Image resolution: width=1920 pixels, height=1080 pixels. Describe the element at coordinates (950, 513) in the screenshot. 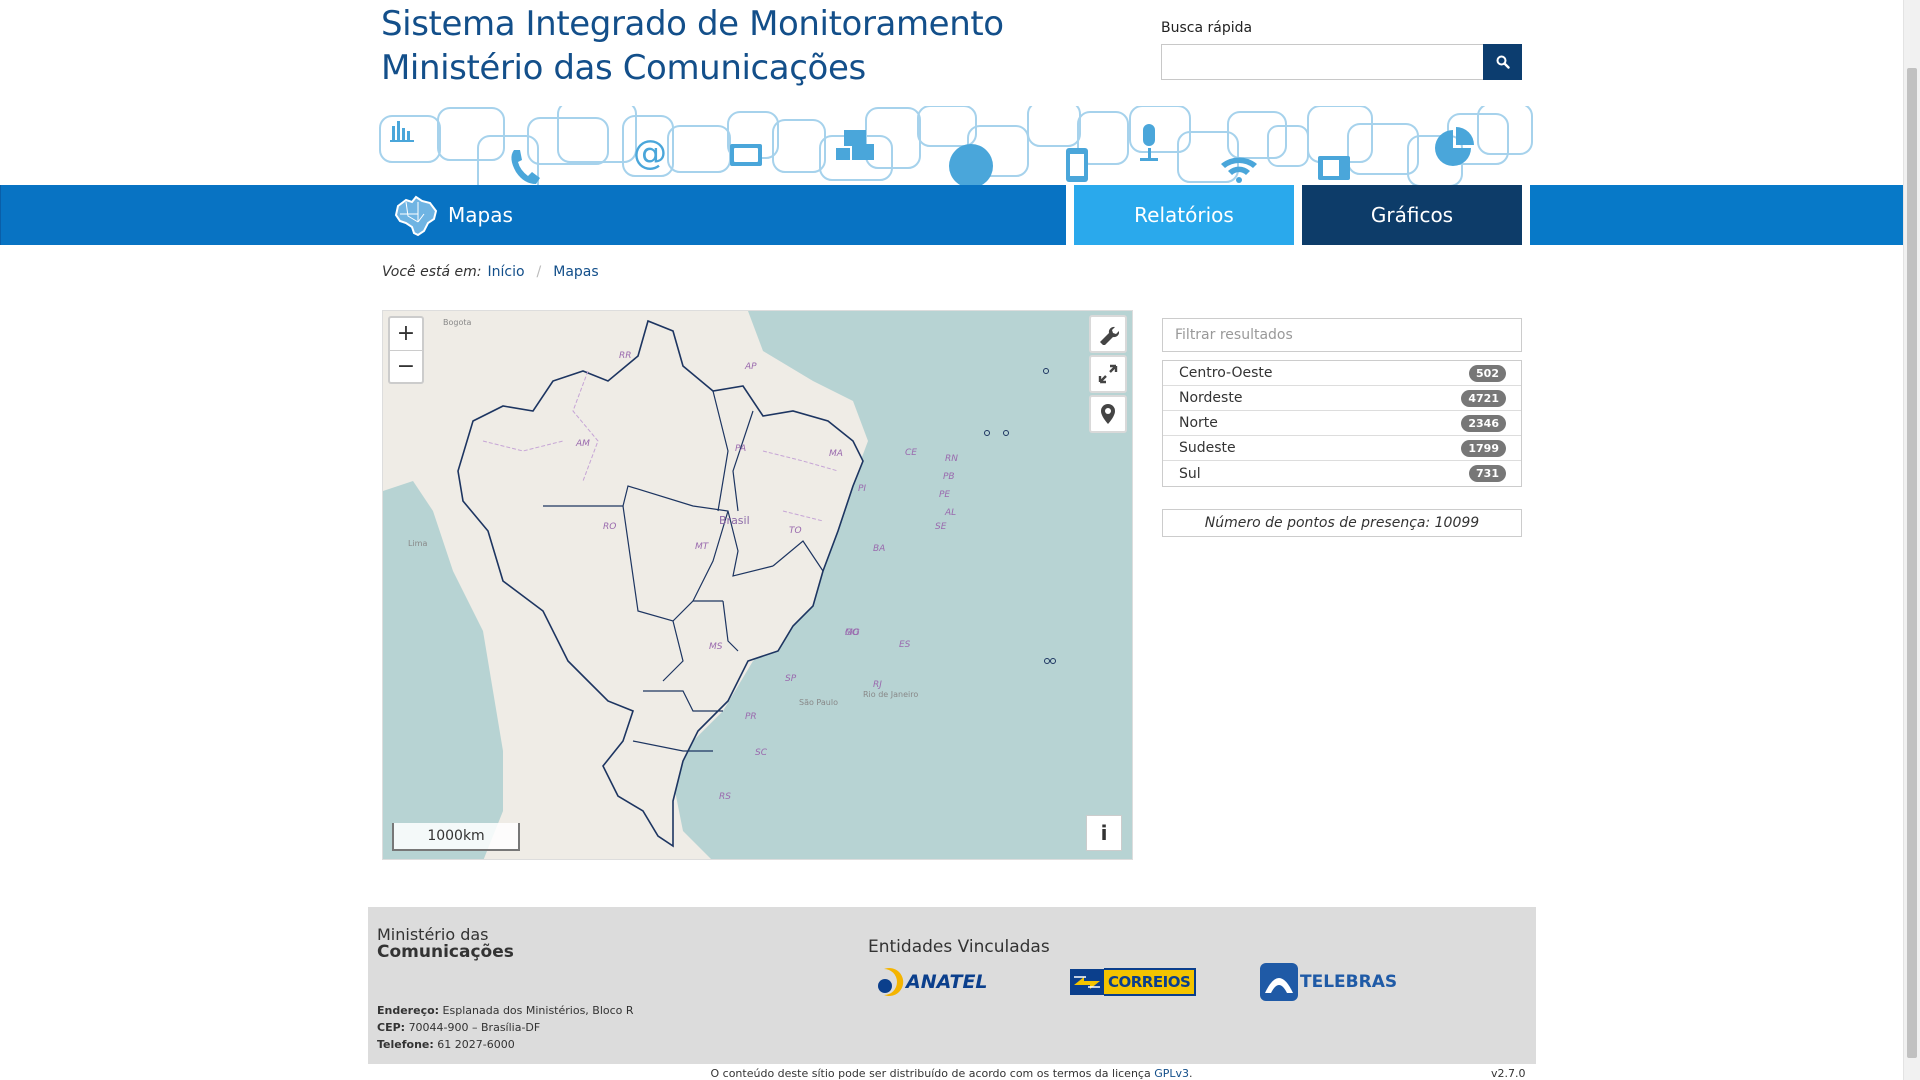

I see `map-label-al: AL` at that location.